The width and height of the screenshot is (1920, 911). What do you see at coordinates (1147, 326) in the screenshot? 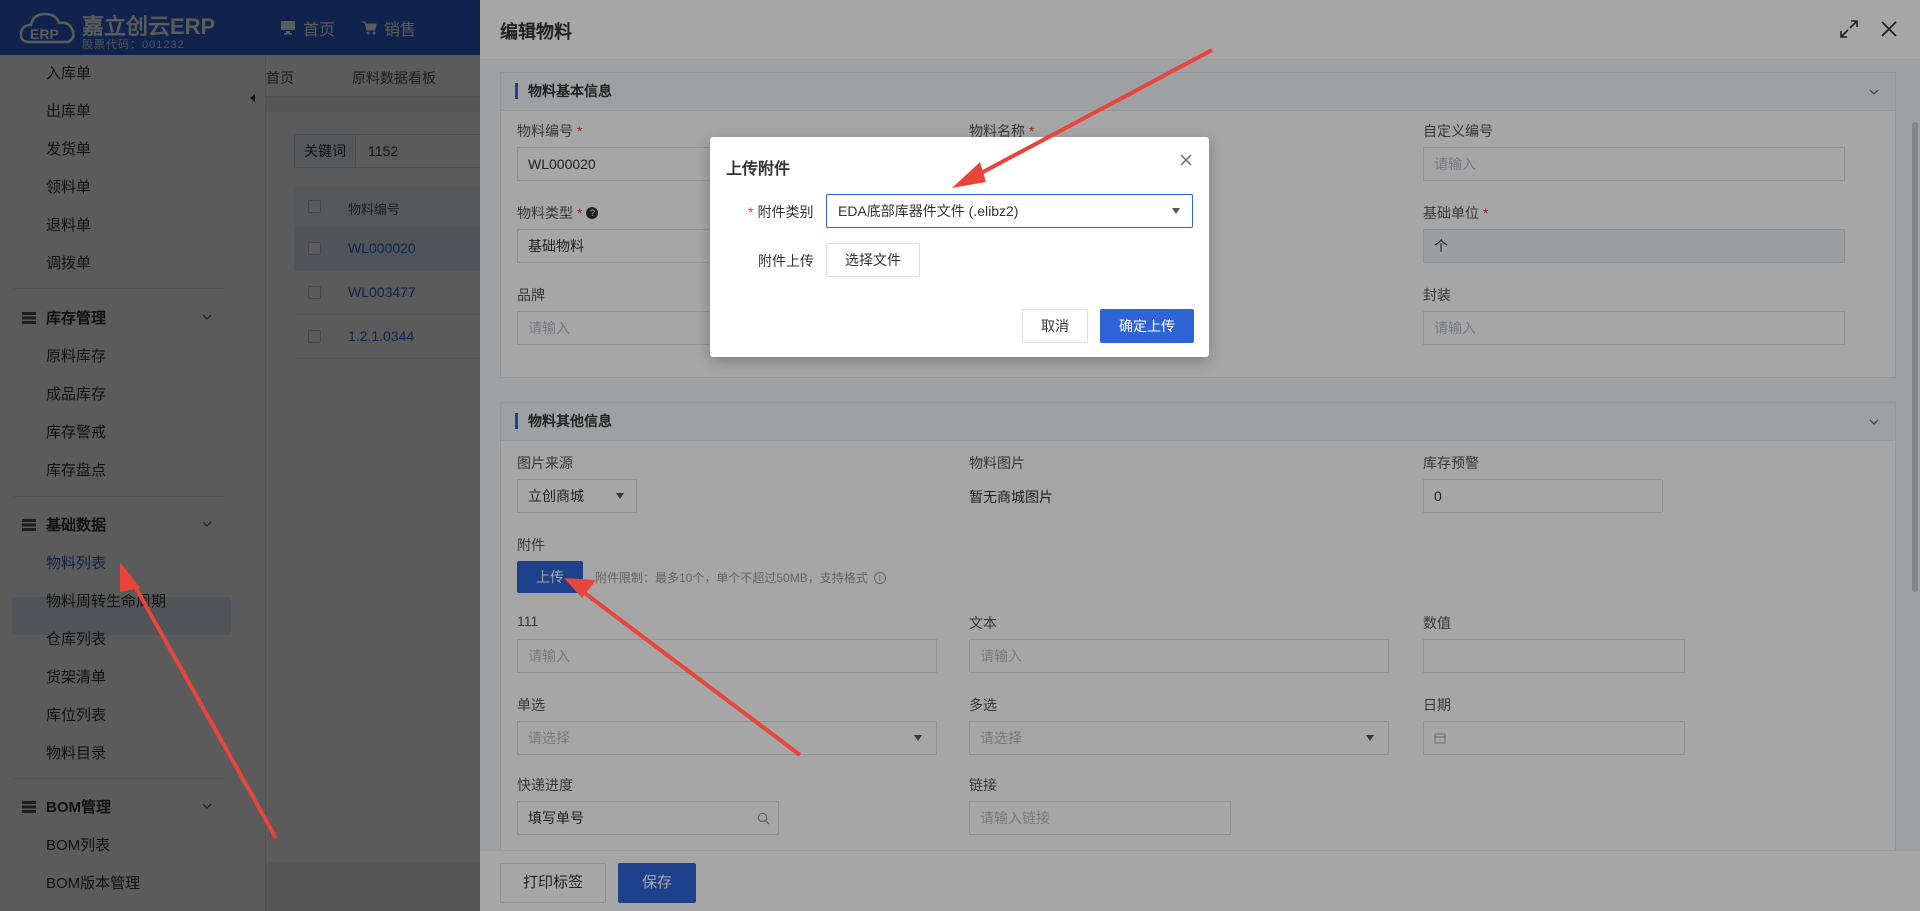
I see `confirm-upload-button: 确定上传` at bounding box center [1147, 326].